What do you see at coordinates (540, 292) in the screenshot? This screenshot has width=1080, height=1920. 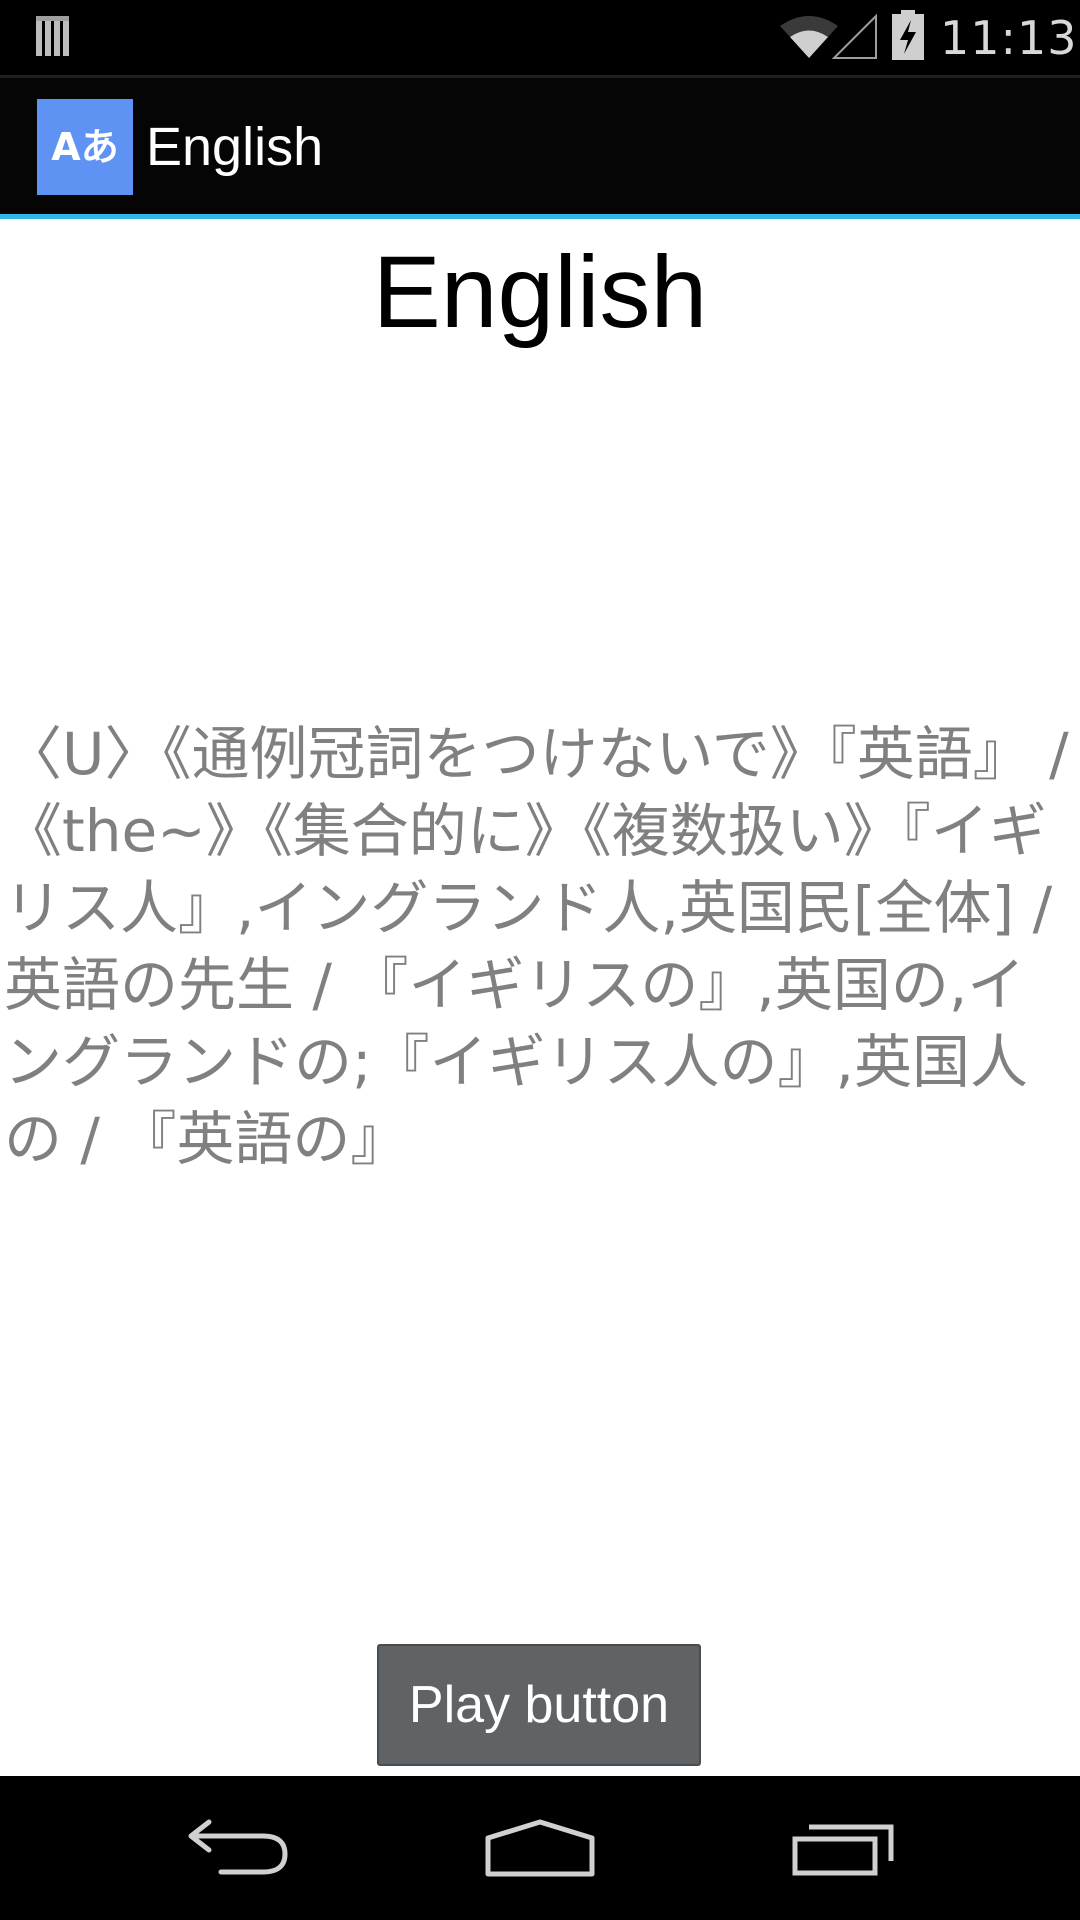 I see `word-heading: English` at bounding box center [540, 292].